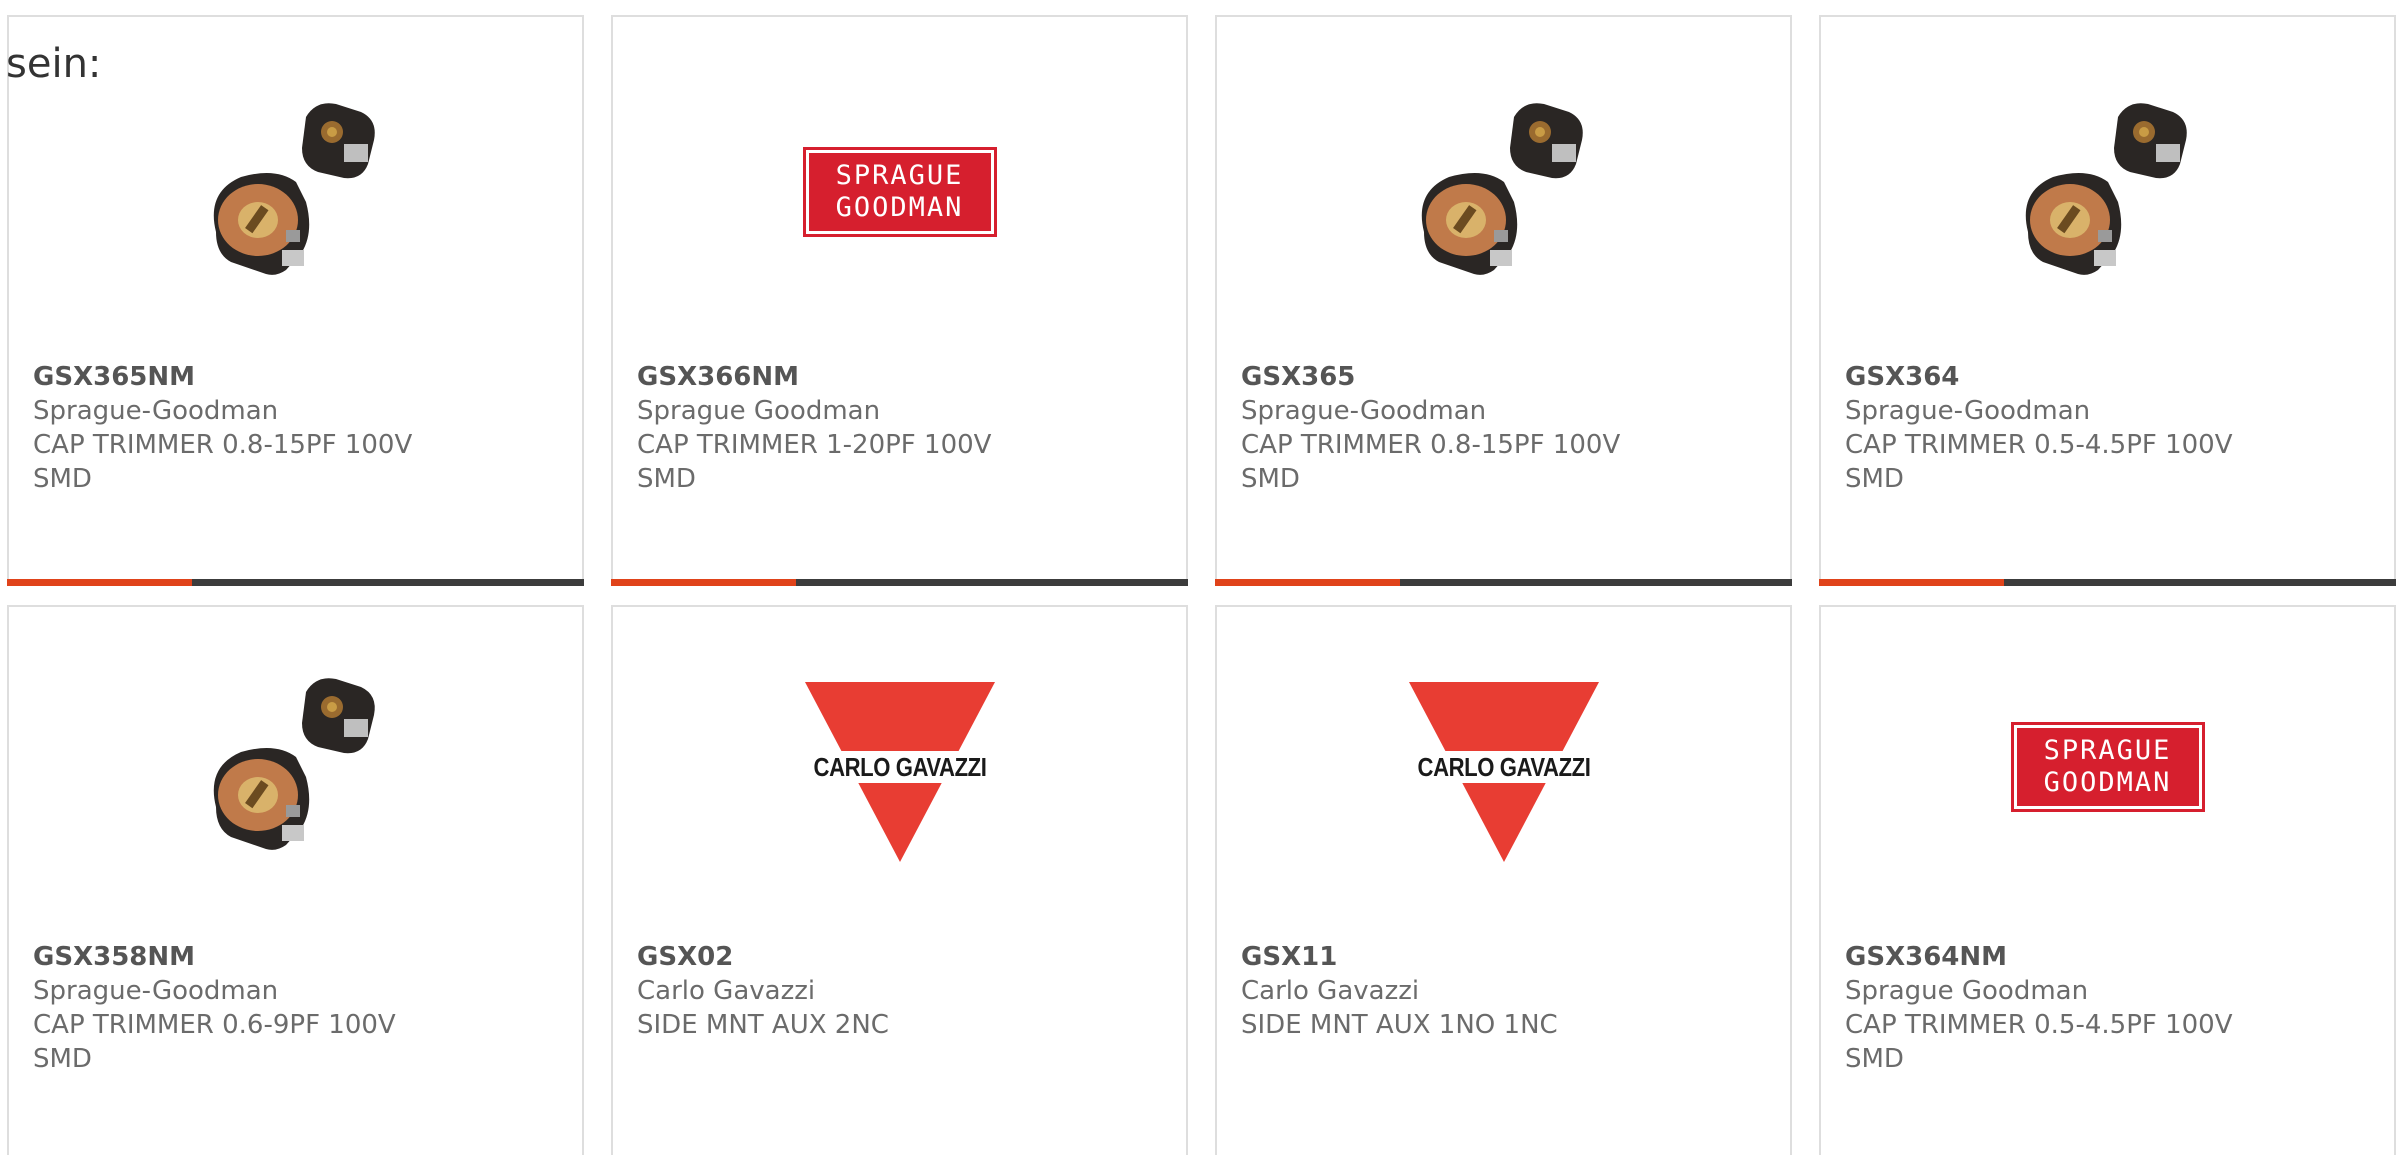  Describe the element at coordinates (847, 377) in the screenshot. I see `part-number-link: GSX366NM` at that location.